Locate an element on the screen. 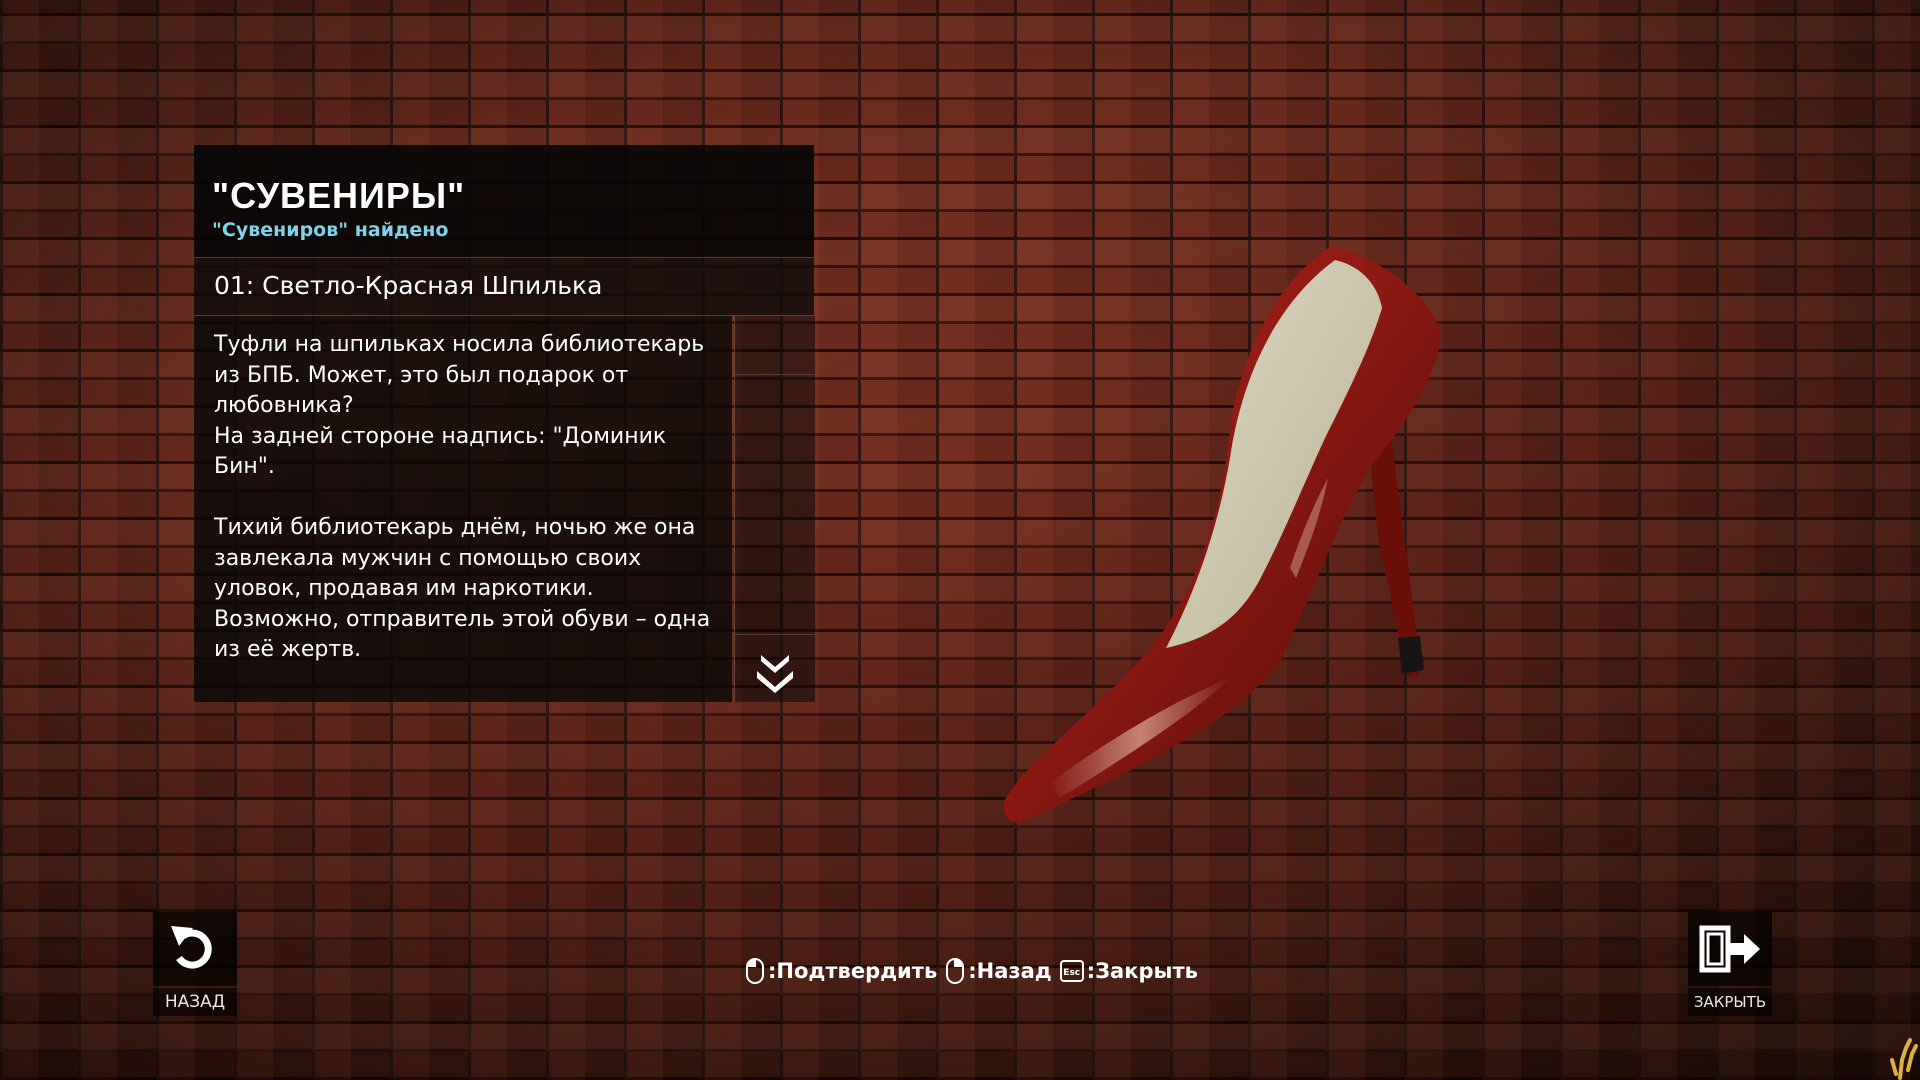  back-hint-text: :Назад is located at coordinates (1010, 971).